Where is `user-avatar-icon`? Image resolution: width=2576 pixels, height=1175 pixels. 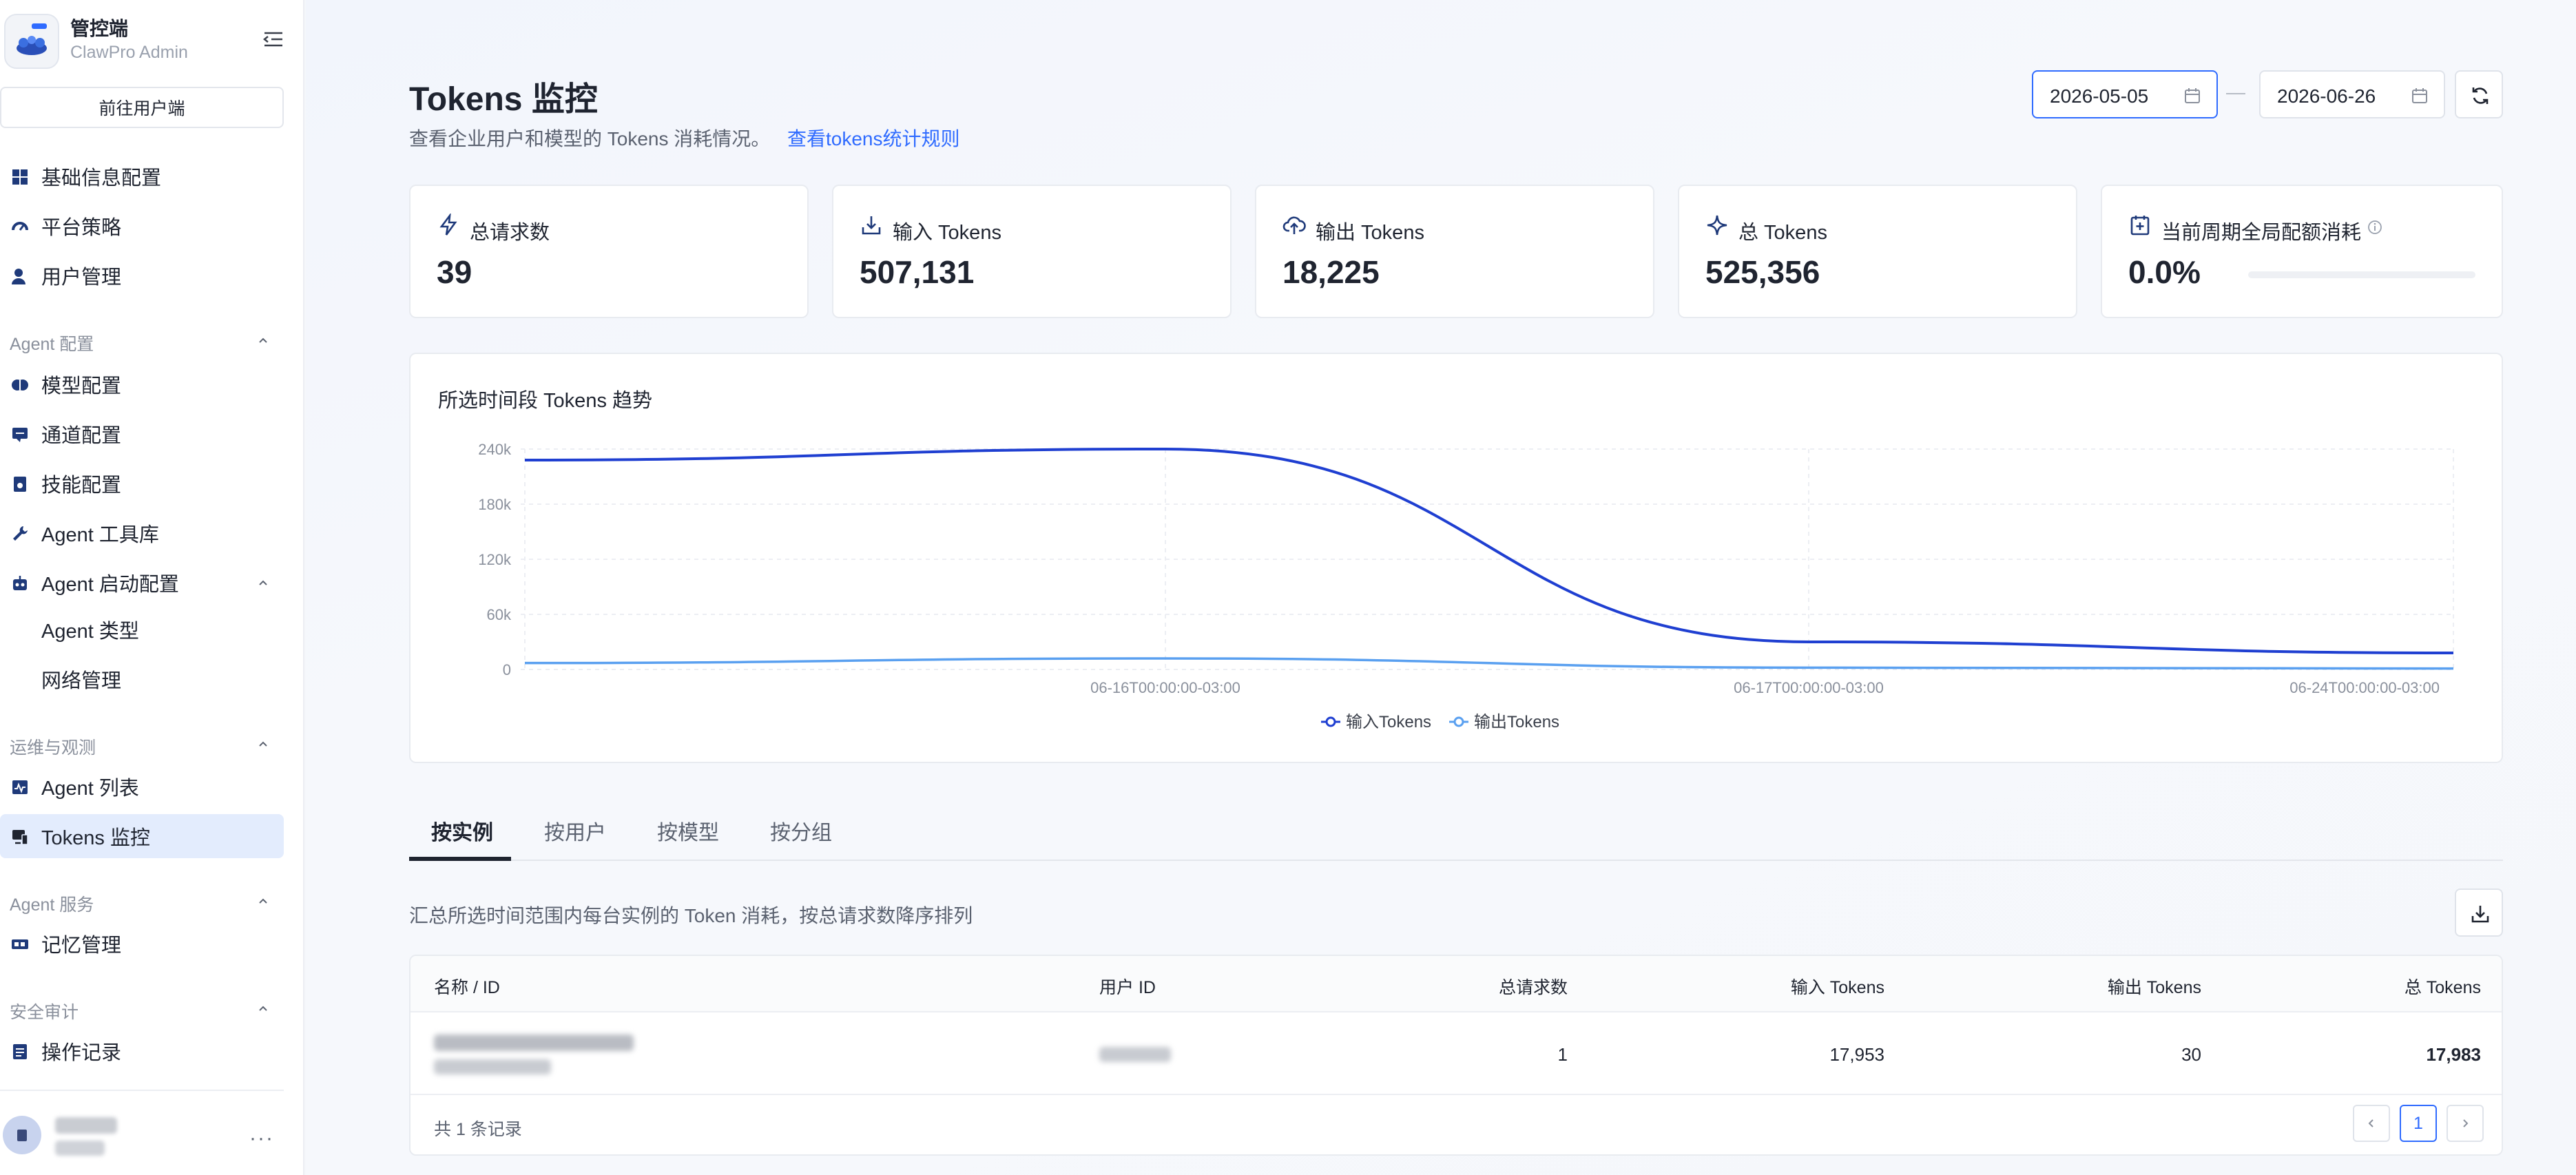
user-avatar-icon is located at coordinates (22, 1135).